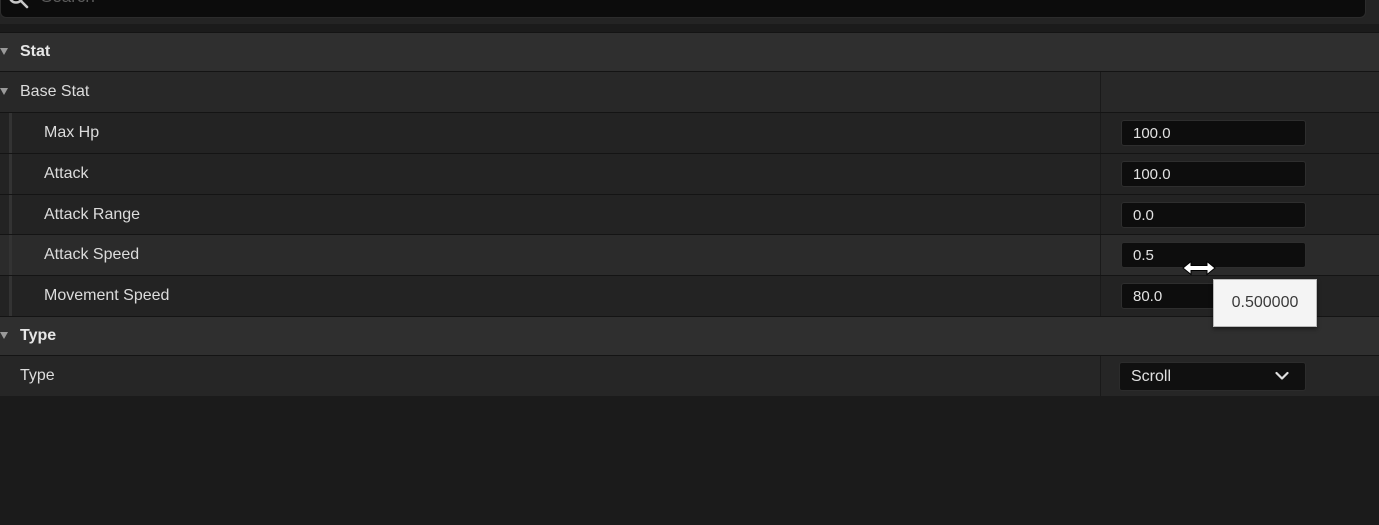 This screenshot has height=525, width=1379. What do you see at coordinates (1151, 376) in the screenshot?
I see `type-dropdown-value: Scroll` at bounding box center [1151, 376].